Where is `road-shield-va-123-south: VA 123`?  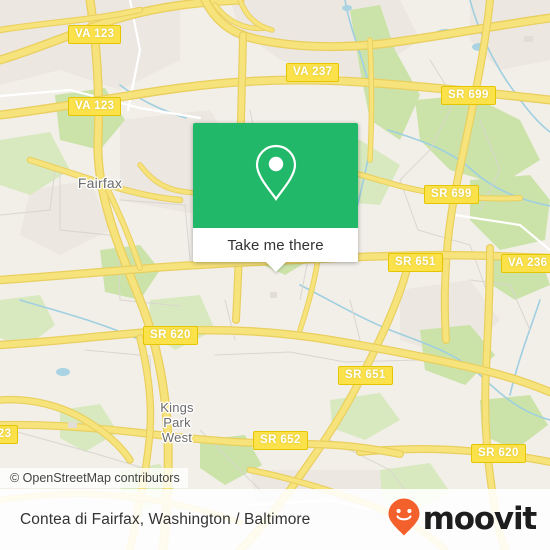
road-shield-va-123-south: VA 123 is located at coordinates (95, 106).